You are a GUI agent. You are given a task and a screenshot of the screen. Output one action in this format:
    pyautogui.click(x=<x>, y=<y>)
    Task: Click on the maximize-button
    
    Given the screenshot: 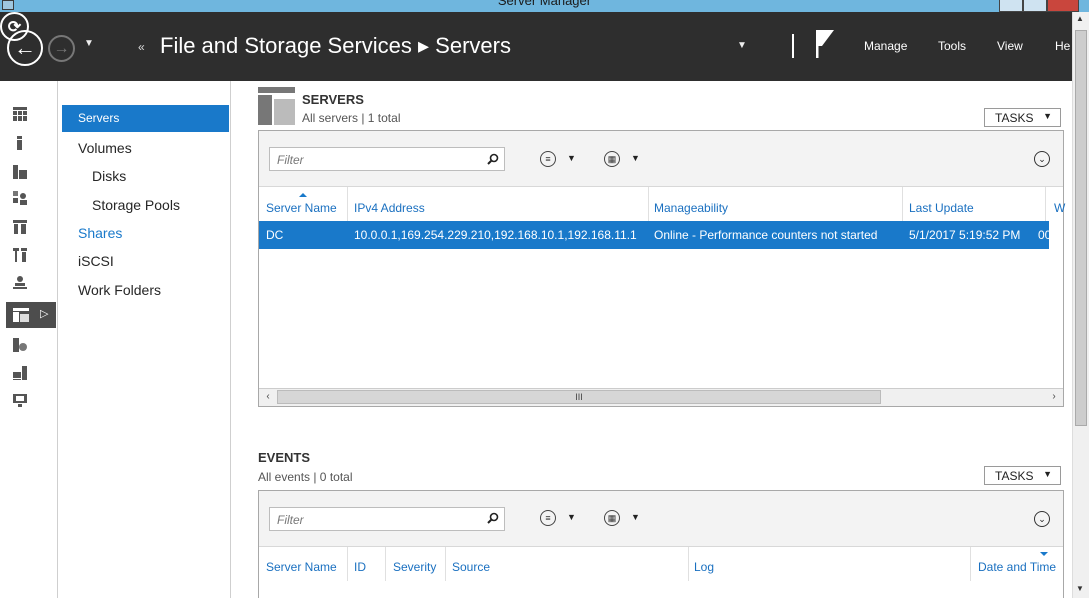 What is the action you would take?
    pyautogui.click(x=1035, y=6)
    